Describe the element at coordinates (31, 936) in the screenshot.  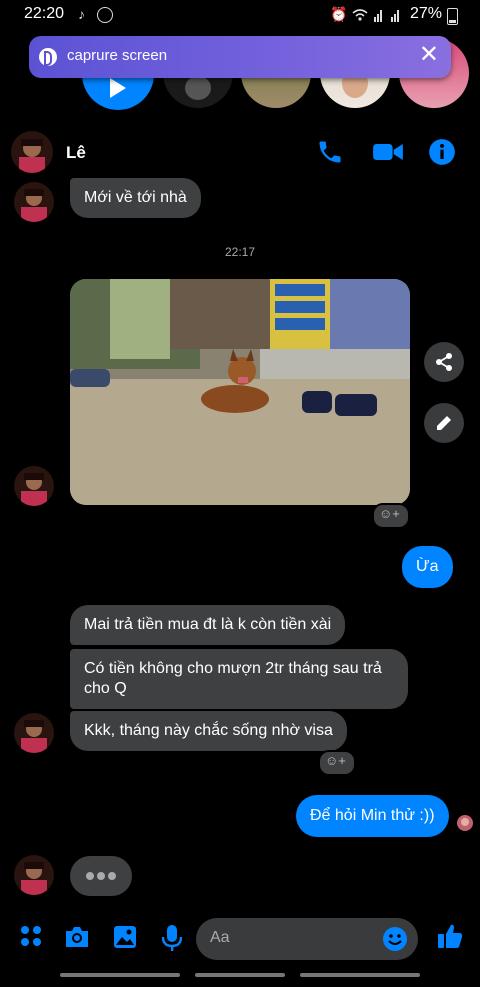
I see `apps-icon` at that location.